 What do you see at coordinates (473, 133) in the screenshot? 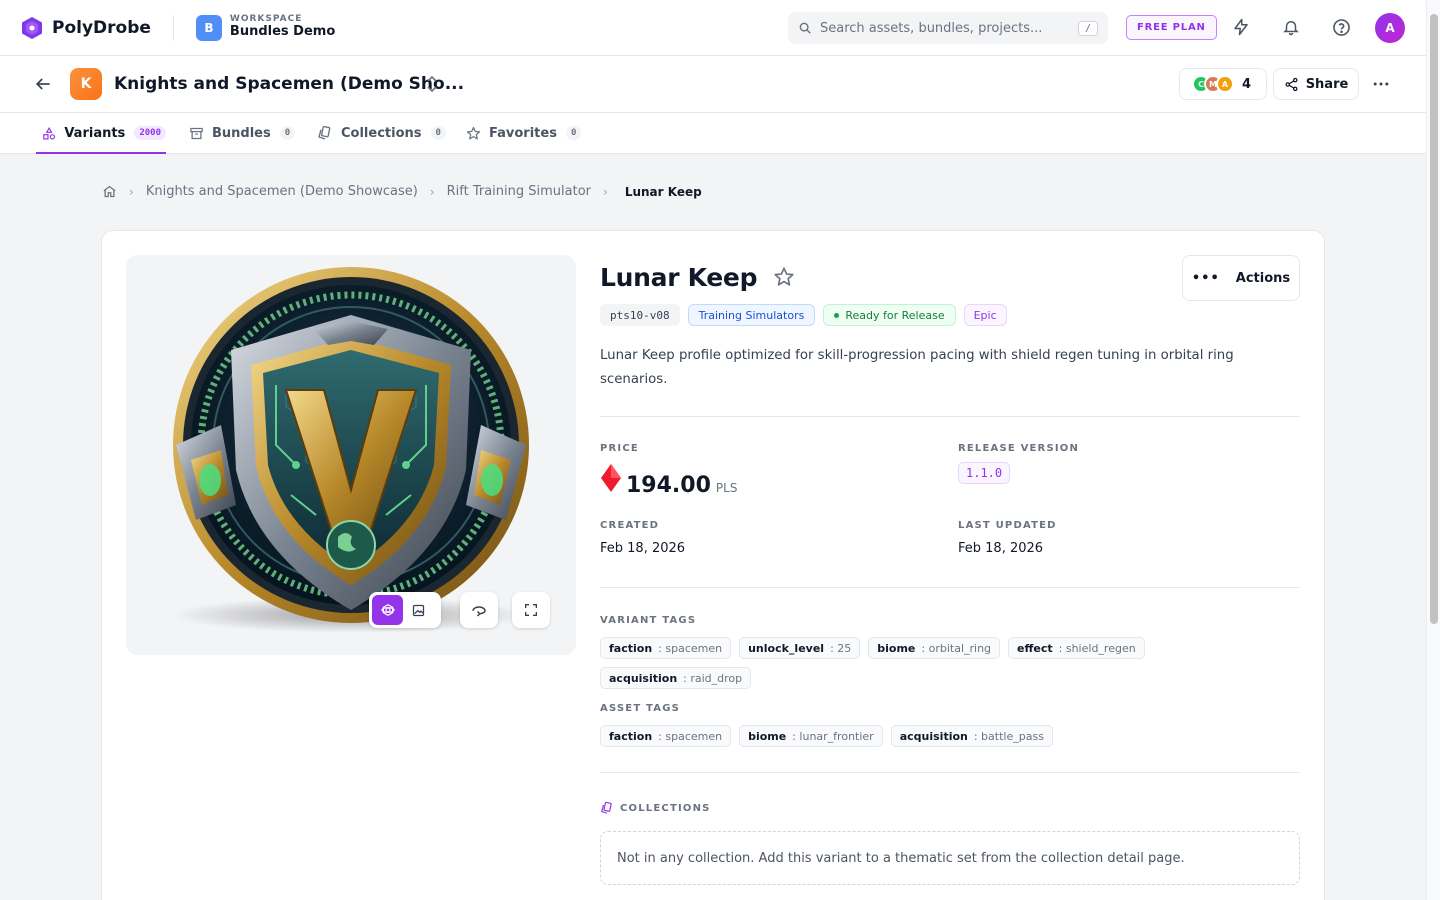
I see `star-icon` at bounding box center [473, 133].